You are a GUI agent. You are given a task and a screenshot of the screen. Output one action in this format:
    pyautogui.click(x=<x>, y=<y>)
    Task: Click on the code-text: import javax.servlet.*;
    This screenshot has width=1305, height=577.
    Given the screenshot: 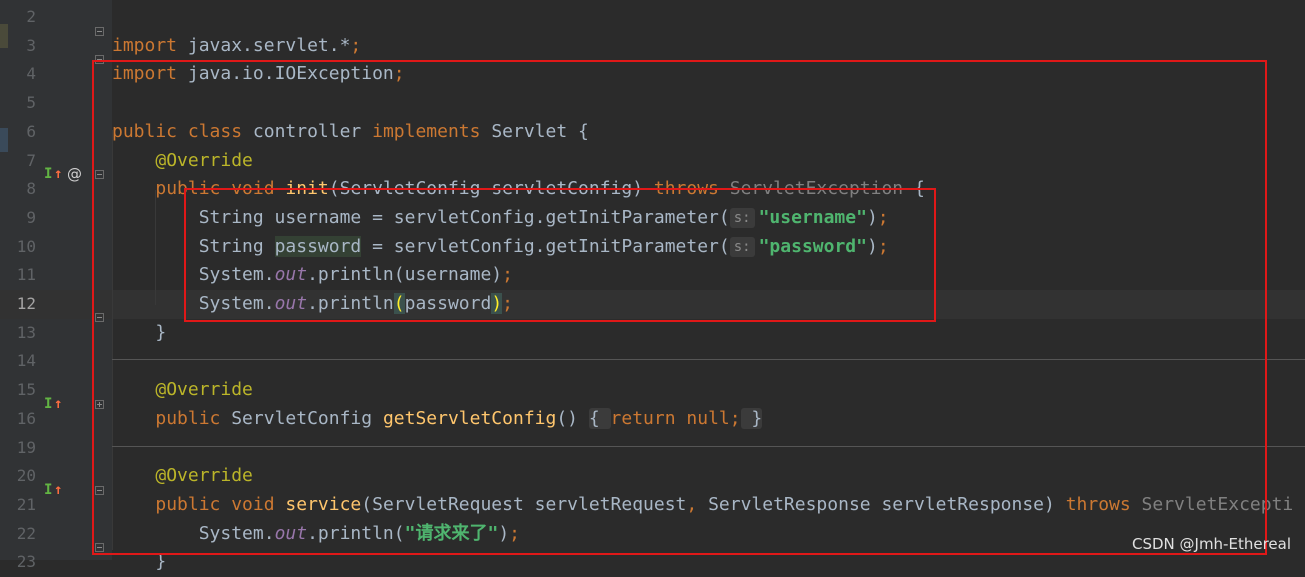 What is the action you would take?
    pyautogui.click(x=236, y=46)
    